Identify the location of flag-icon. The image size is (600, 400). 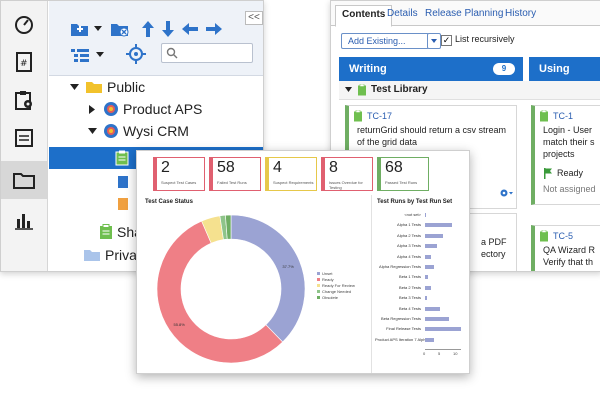
(548, 173).